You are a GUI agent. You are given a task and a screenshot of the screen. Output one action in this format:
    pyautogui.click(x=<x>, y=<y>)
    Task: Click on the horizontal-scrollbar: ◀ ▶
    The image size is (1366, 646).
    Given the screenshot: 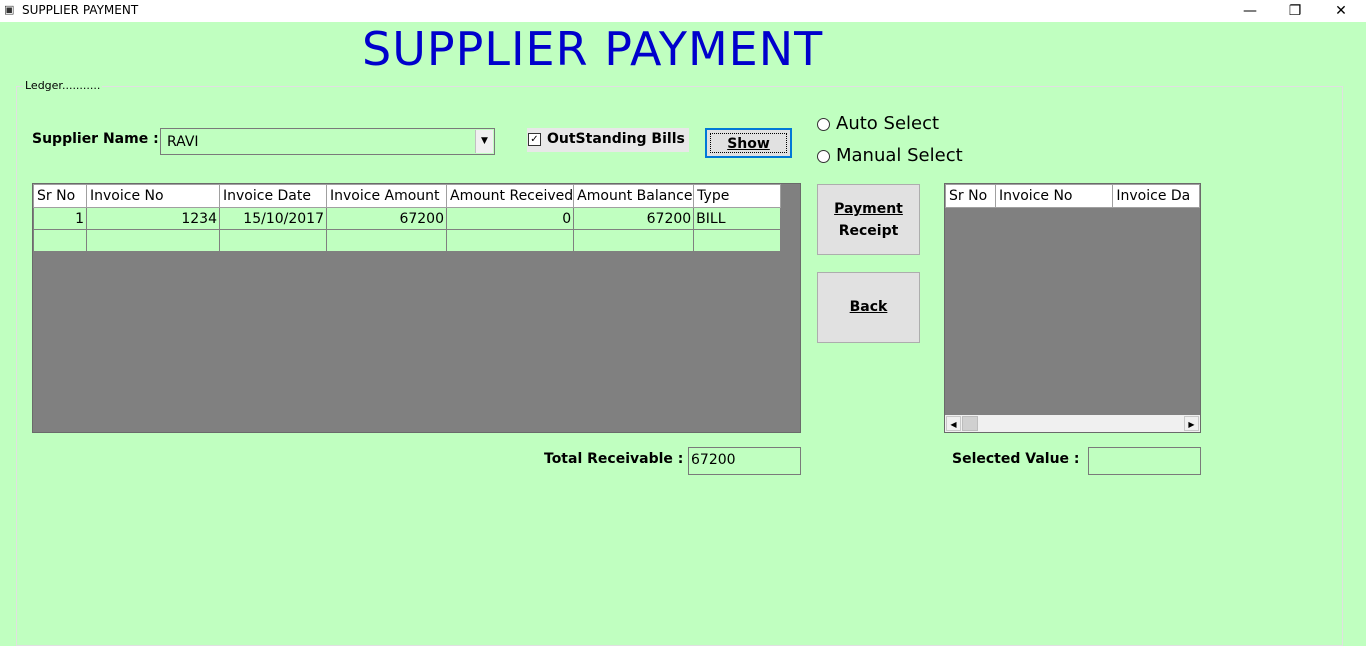 What is the action you would take?
    pyautogui.click(x=1072, y=423)
    